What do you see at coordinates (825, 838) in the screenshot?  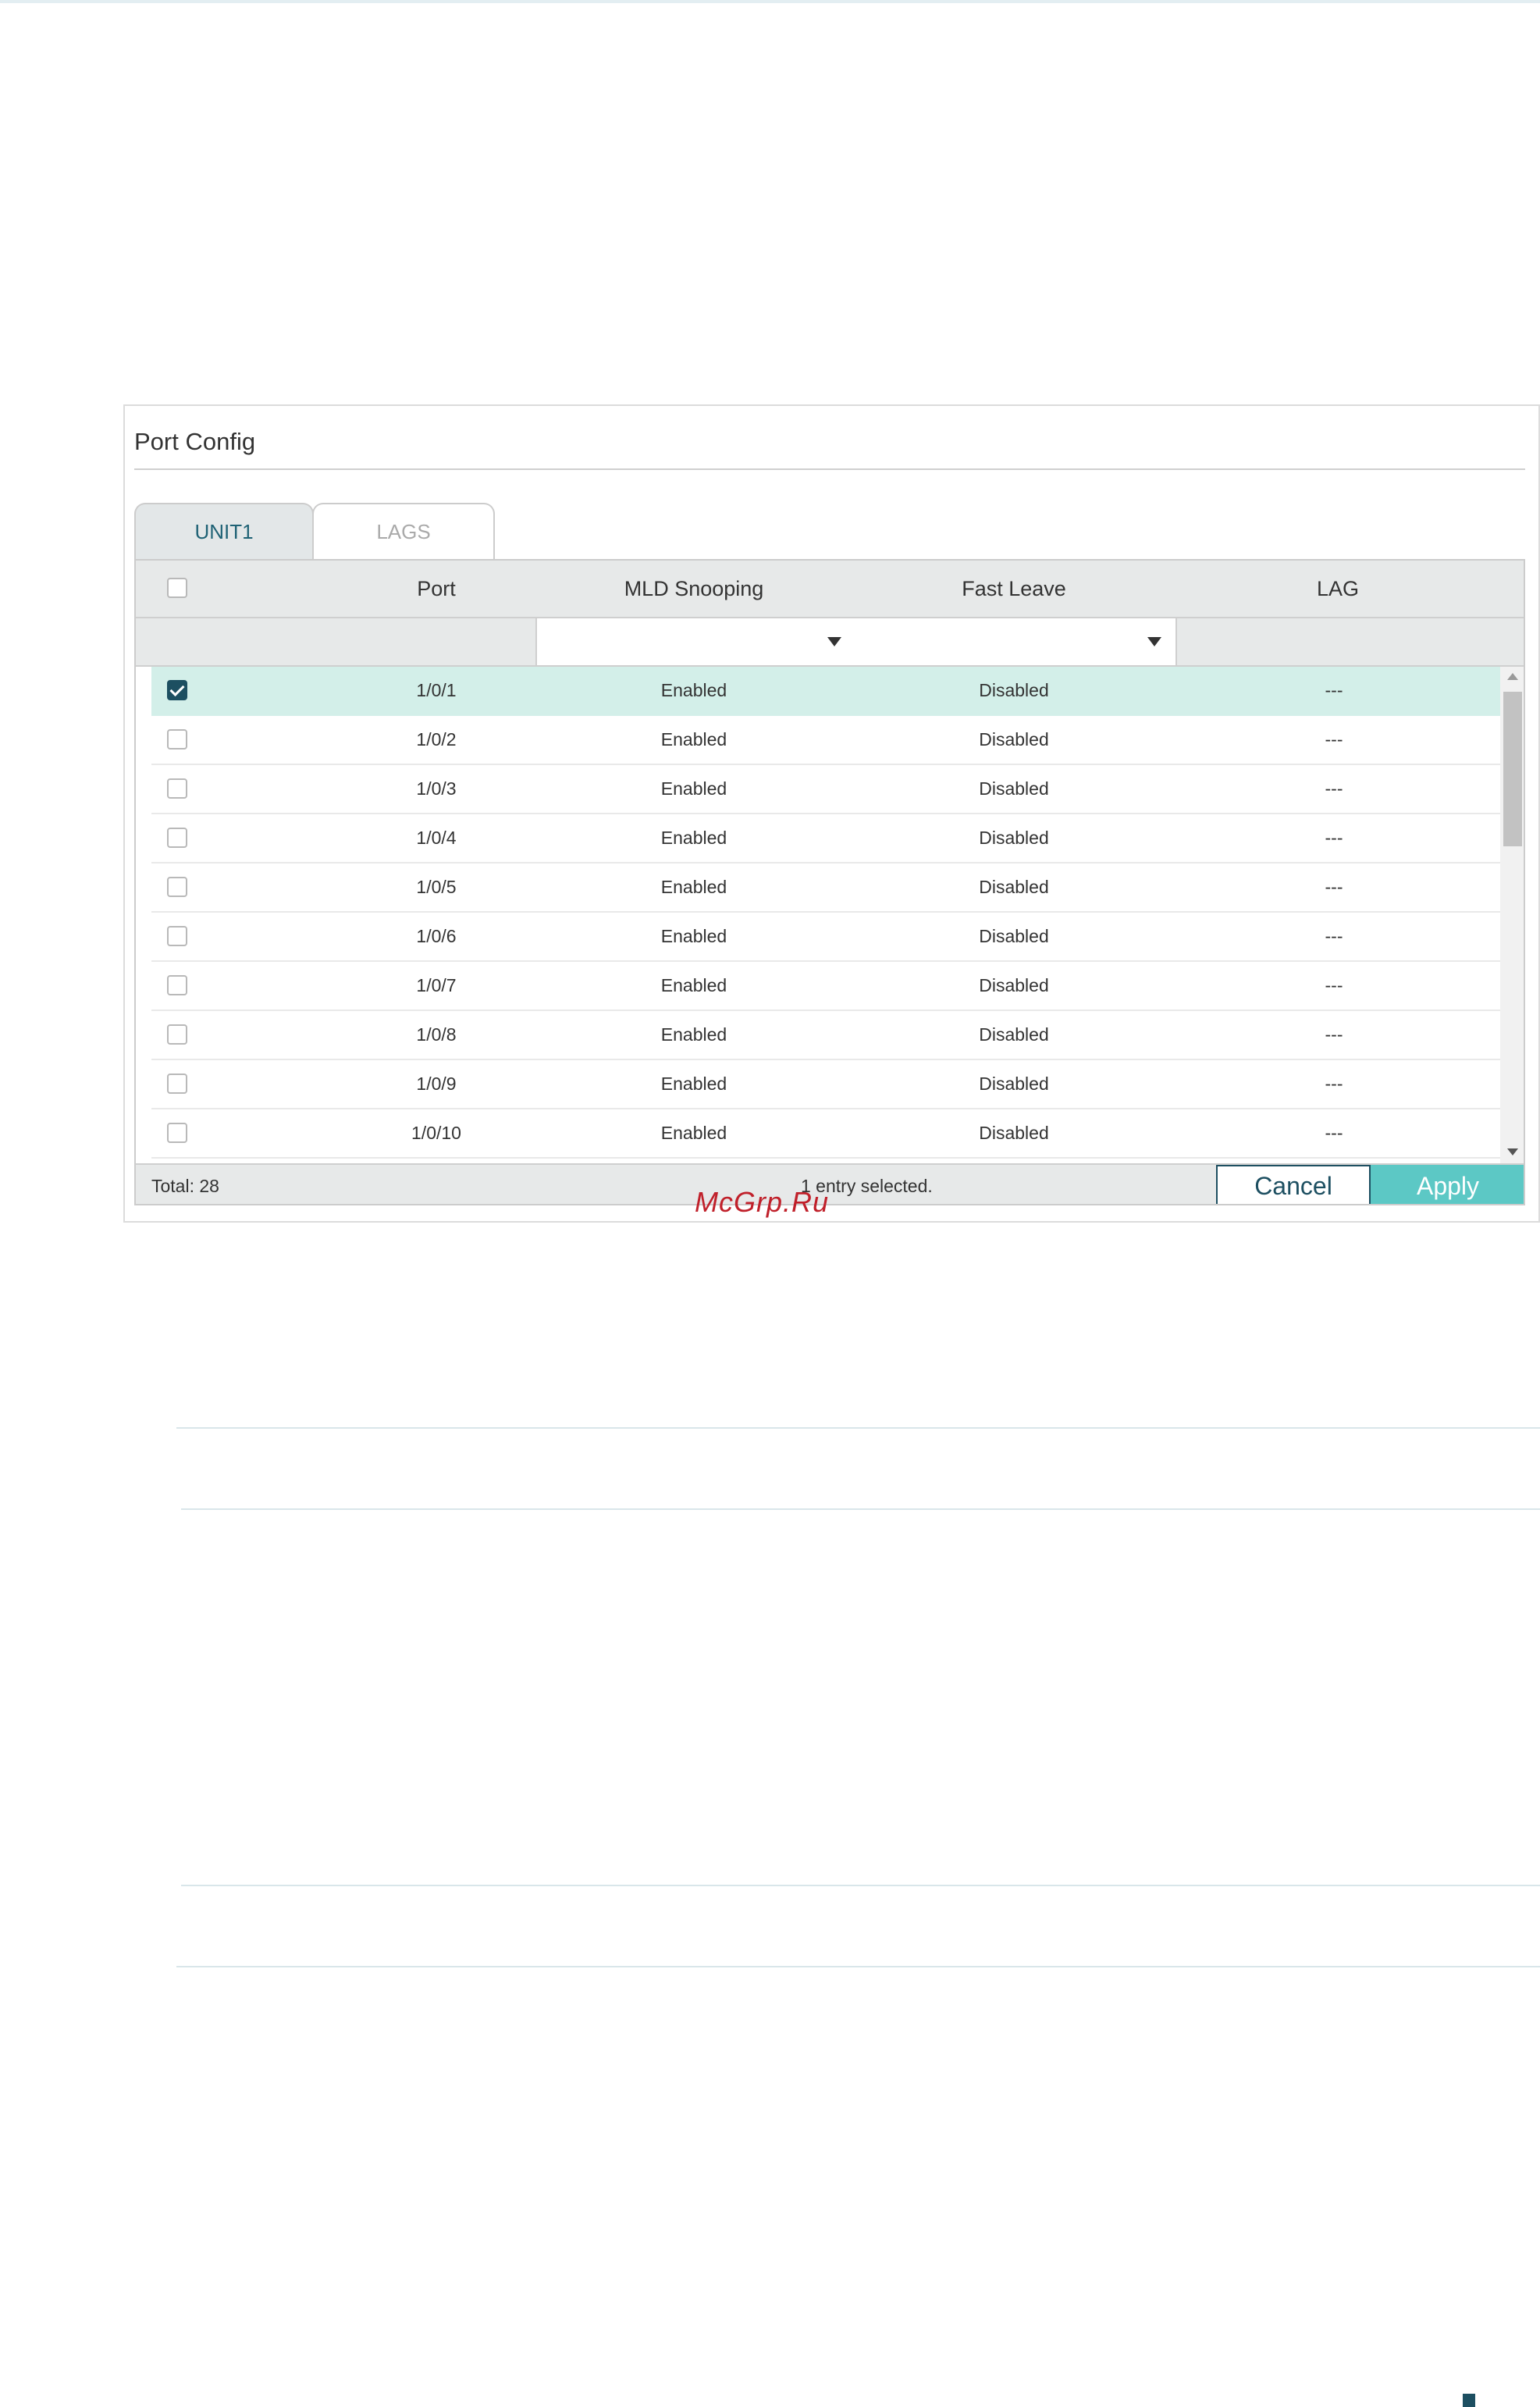 I see `table-row: 1/0/4 Enabled Disabled ---` at bounding box center [825, 838].